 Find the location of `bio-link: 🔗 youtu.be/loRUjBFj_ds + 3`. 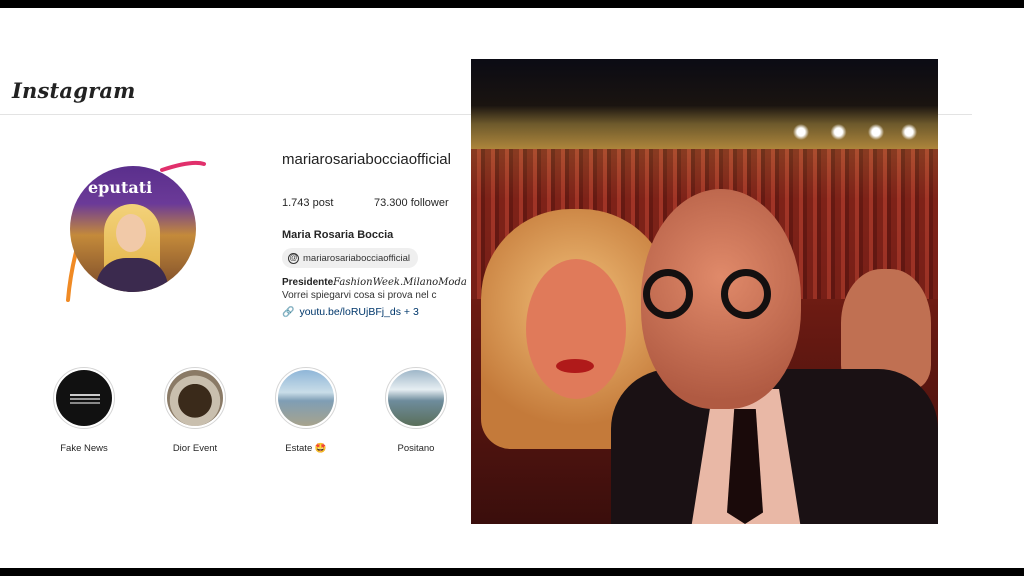

bio-link: 🔗 youtu.be/loRUjBFj_ds + 3 is located at coordinates (350, 312).